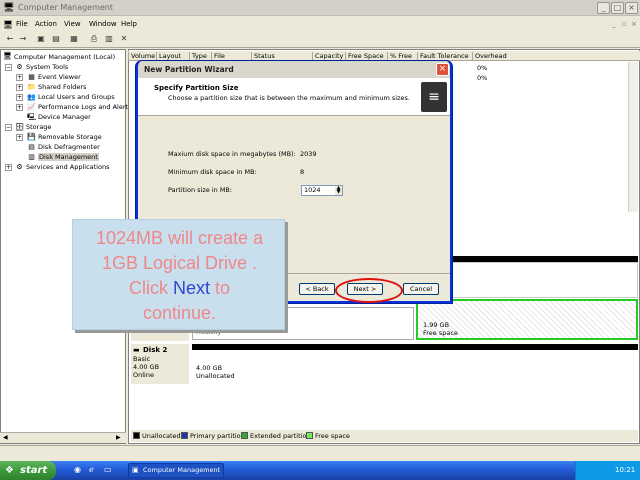  Describe the element at coordinates (244, 435) in the screenshot. I see `legend-swatch-extended` at that location.